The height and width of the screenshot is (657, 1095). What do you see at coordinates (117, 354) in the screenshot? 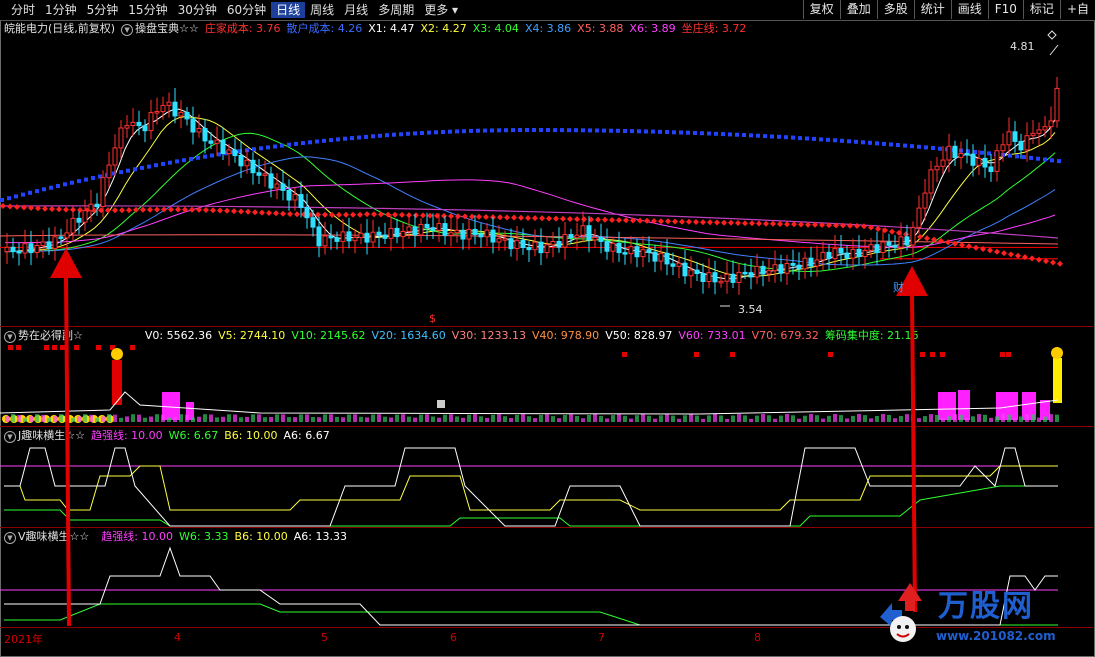
I see `alert-icon` at bounding box center [117, 354].